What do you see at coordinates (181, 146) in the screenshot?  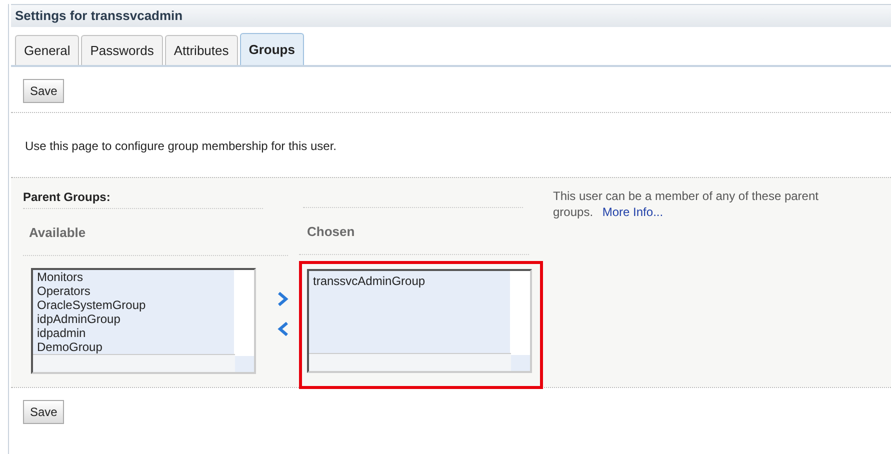 I see `intro-text: Use this page to configure group membership for this user.` at bounding box center [181, 146].